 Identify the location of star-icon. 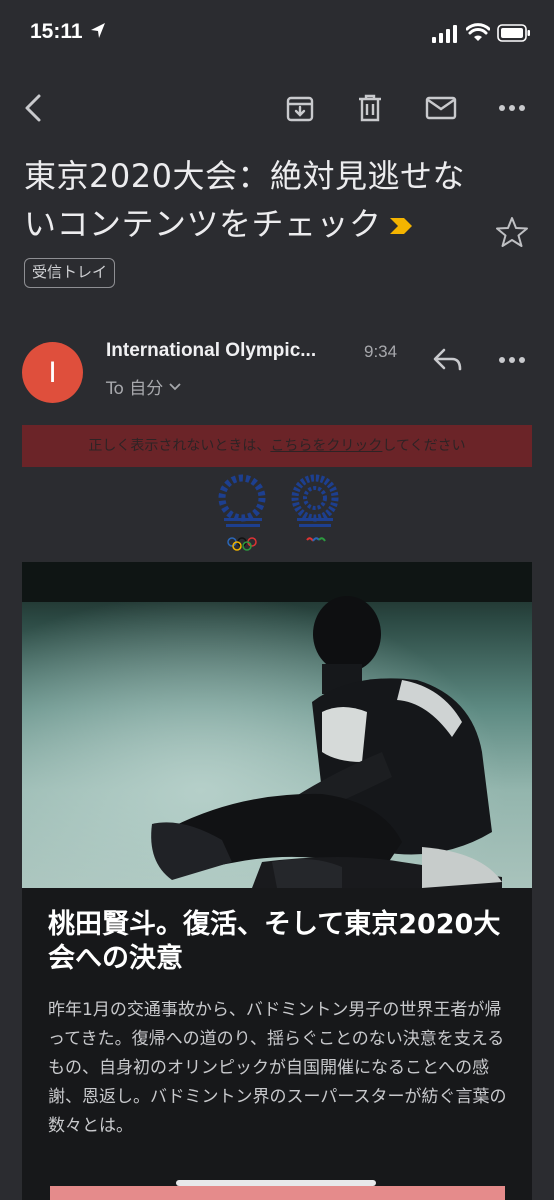
(512, 232).